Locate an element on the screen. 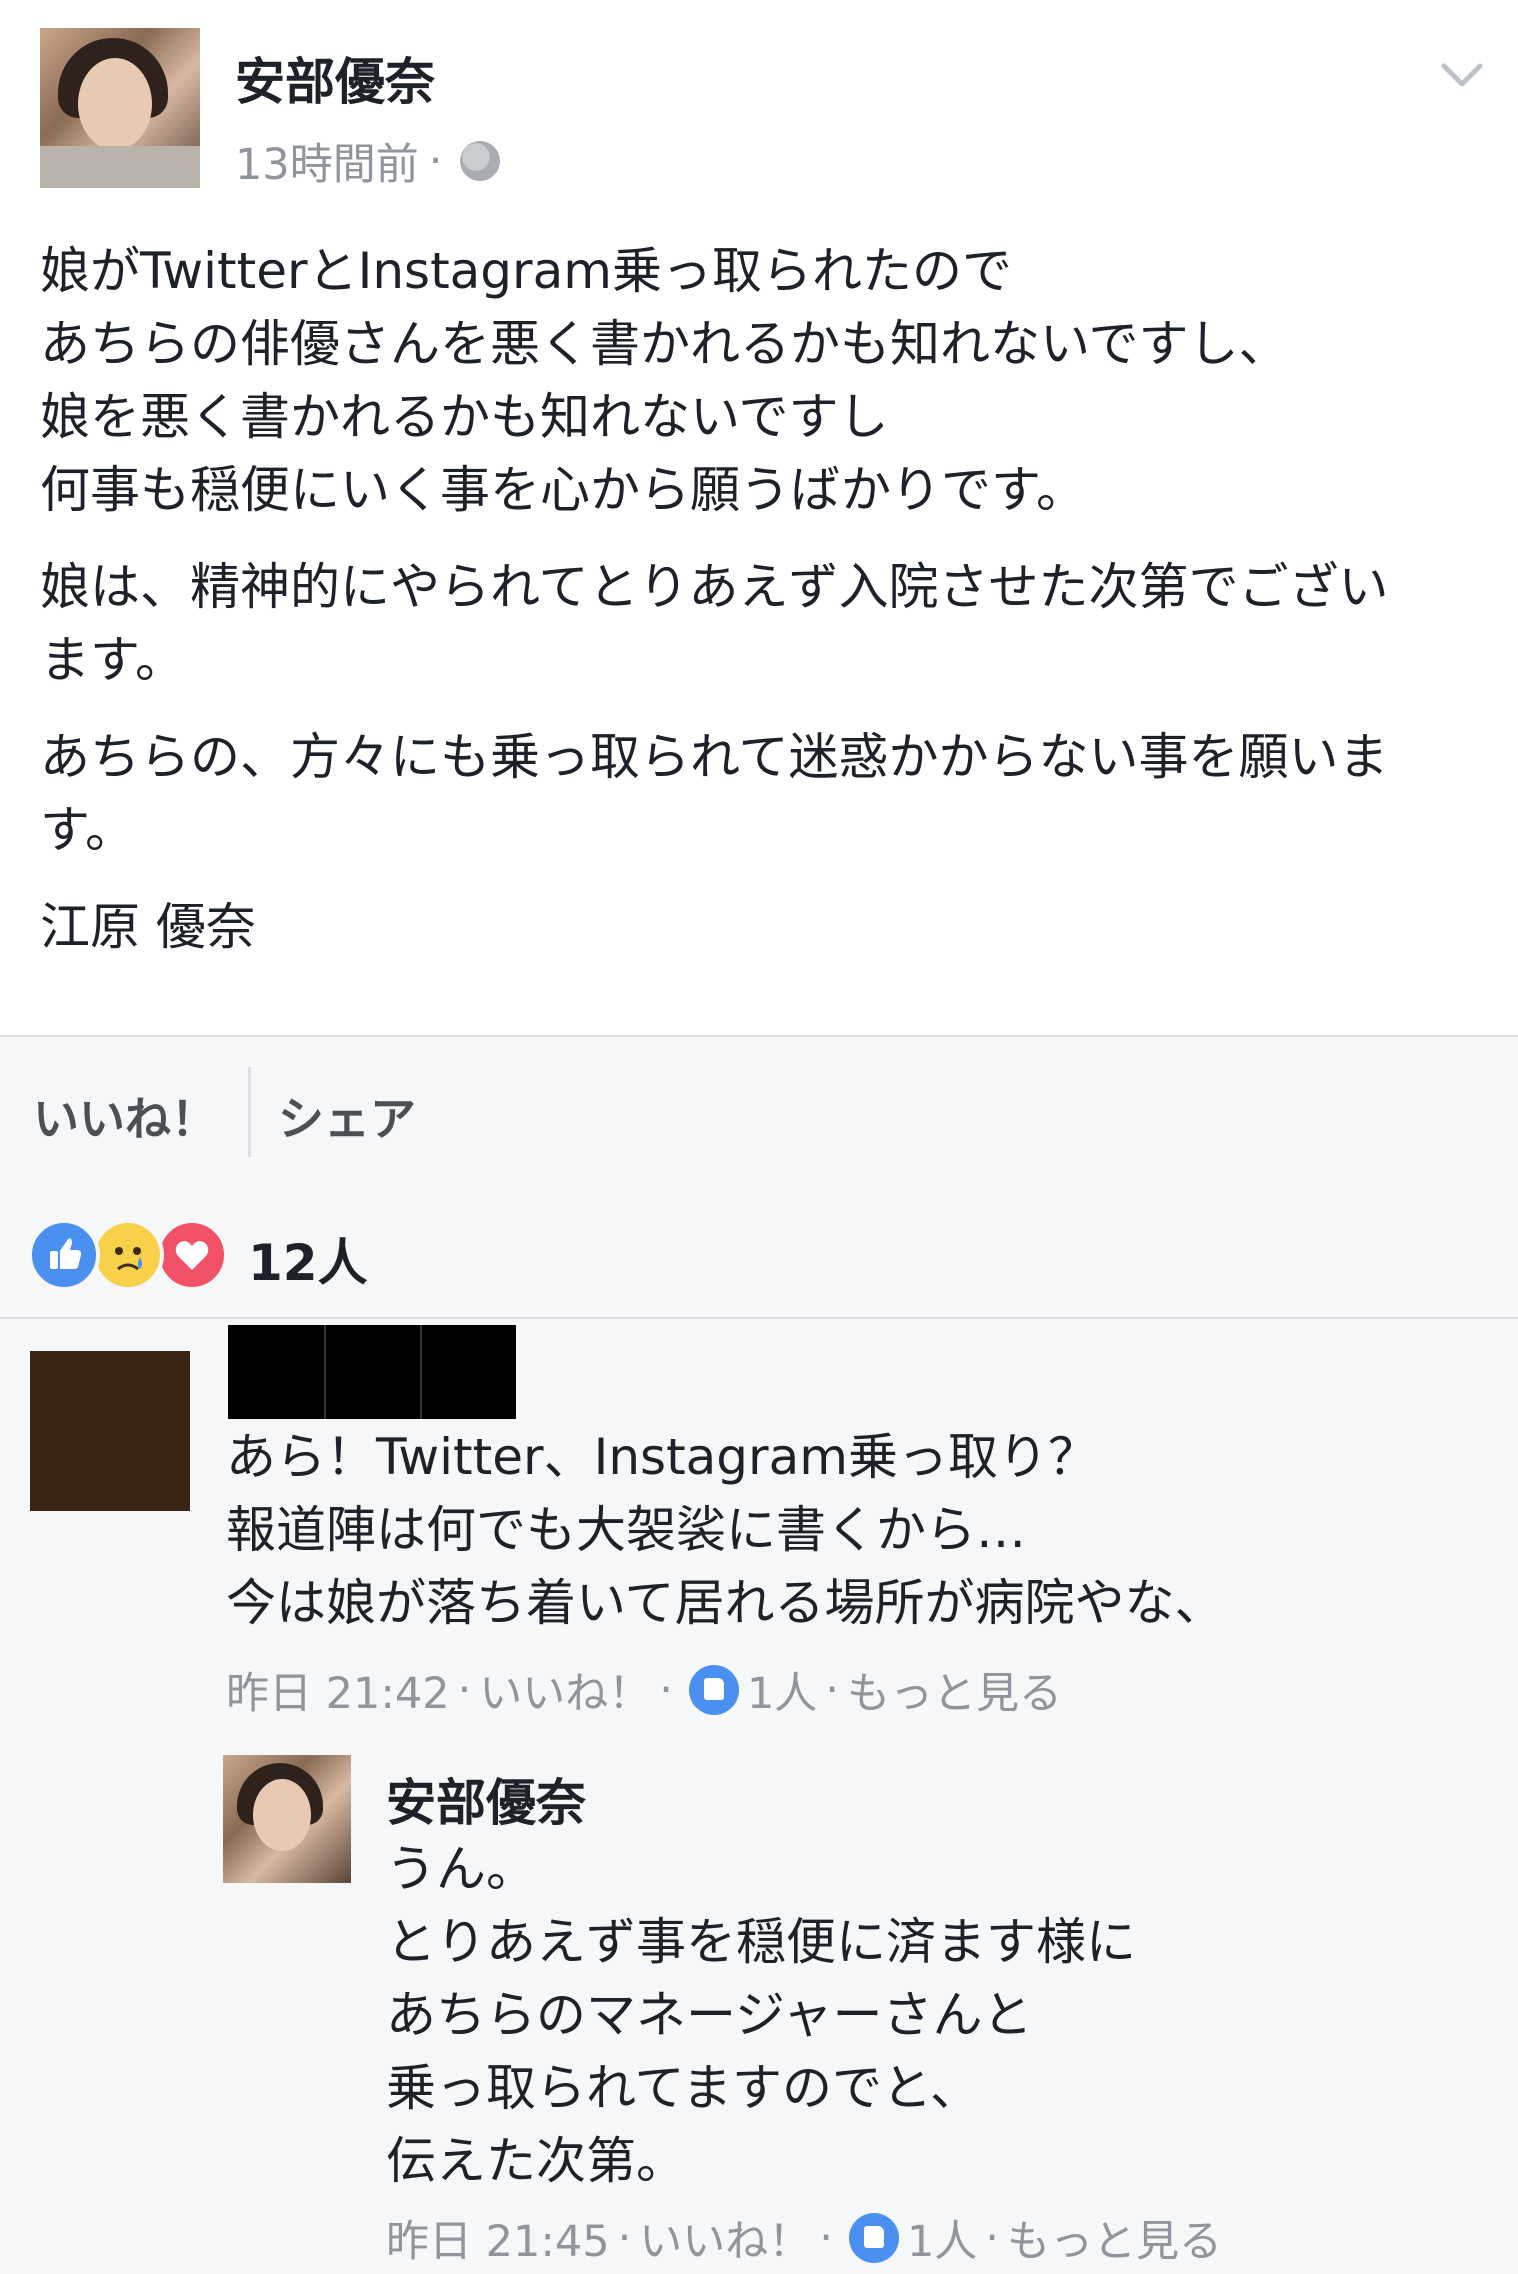 Image resolution: width=1518 pixels, height=2274 pixels. like-reaction-icon is located at coordinates (64, 1255).